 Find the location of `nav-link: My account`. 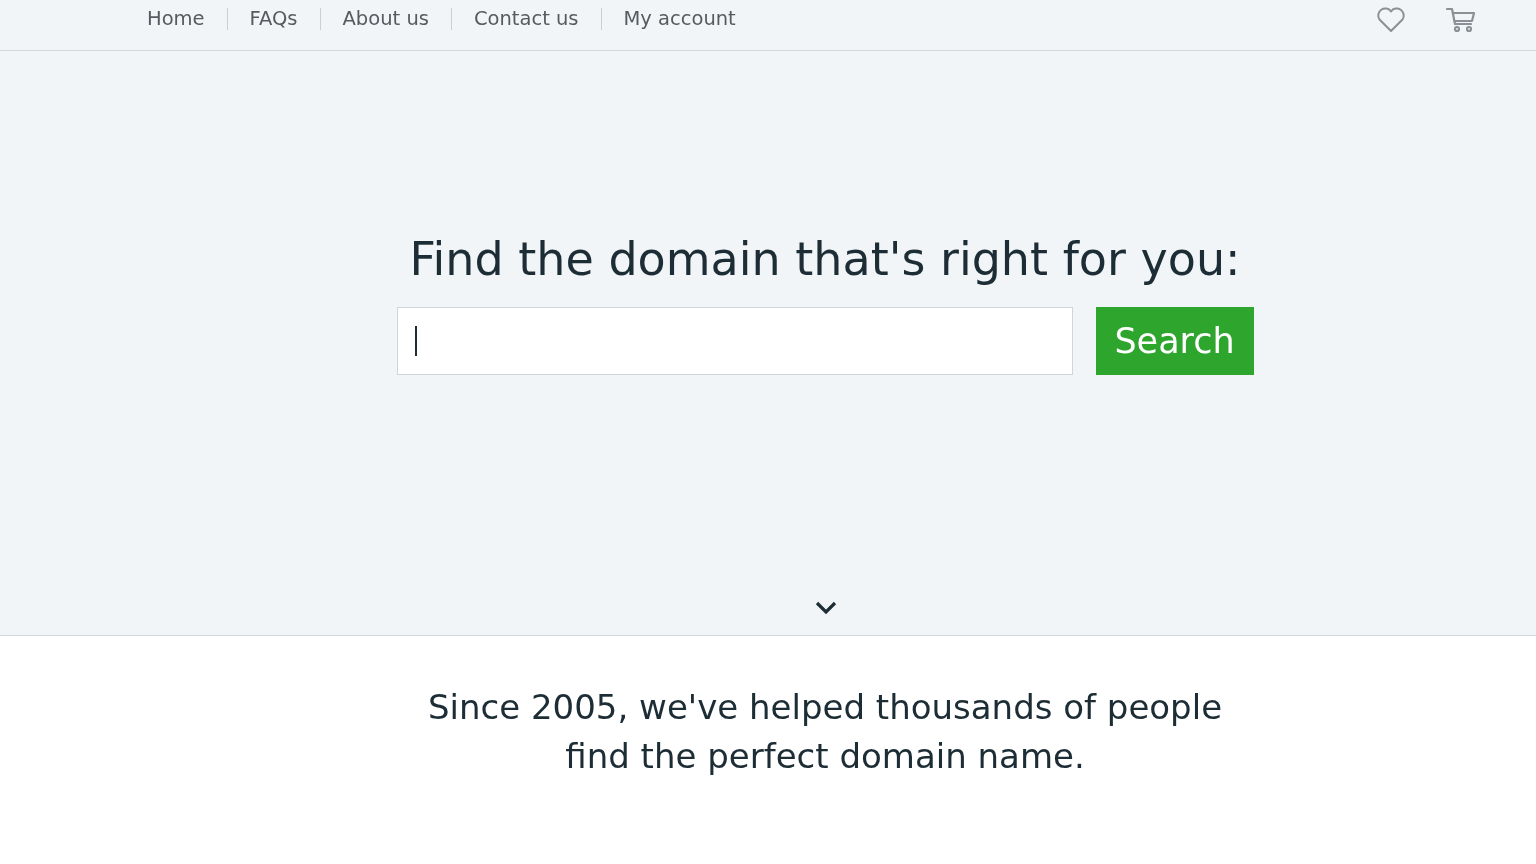

nav-link: My account is located at coordinates (679, 19).